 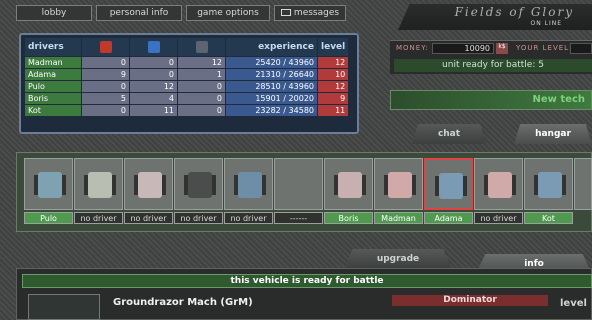 I want to click on units-ready-status: unit ready for battle: 5, so click(x=493, y=65).